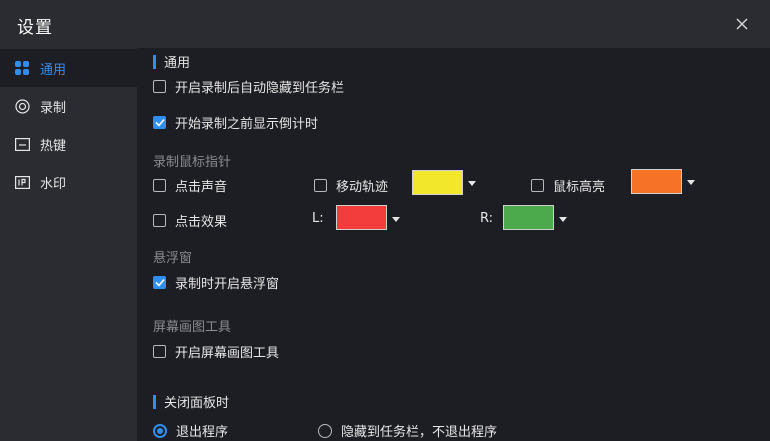 Image resolution: width=770 pixels, height=441 pixels. I want to click on grid-icon, so click(22, 68).